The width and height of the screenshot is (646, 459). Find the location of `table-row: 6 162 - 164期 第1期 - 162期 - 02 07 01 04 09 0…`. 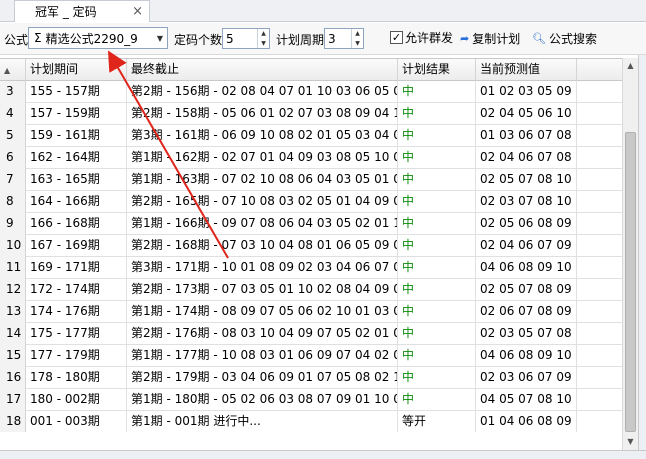

table-row: 6 162 - 164期 第1期 - 162期 - 02 07 01 04 09 0… is located at coordinates (311, 158).